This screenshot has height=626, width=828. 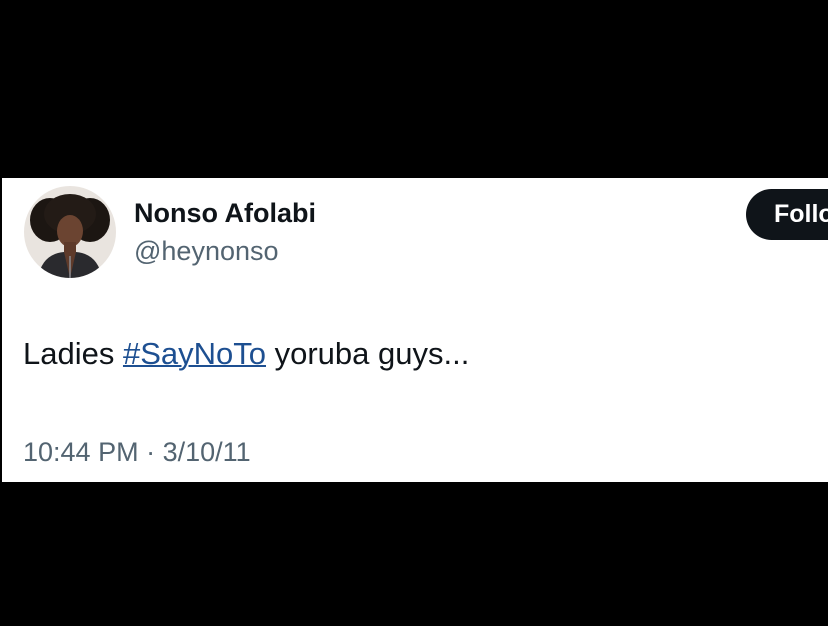 I want to click on avatar, so click(x=70, y=232).